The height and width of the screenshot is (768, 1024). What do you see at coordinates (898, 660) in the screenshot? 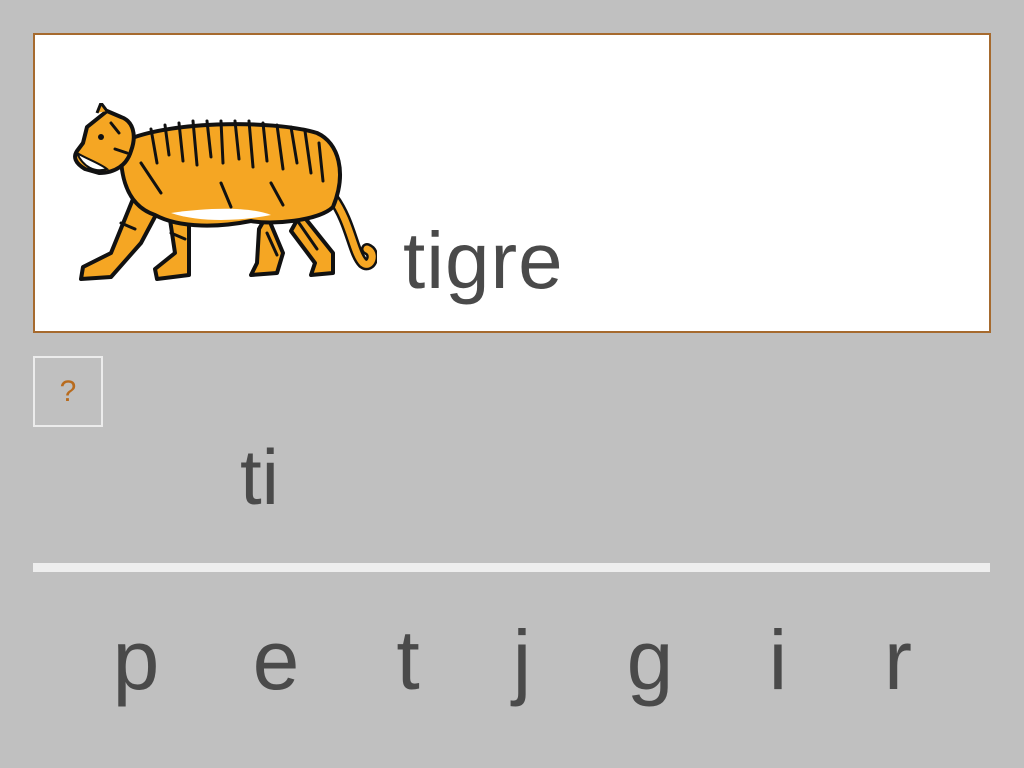
I see `letter-tile: r` at bounding box center [898, 660].